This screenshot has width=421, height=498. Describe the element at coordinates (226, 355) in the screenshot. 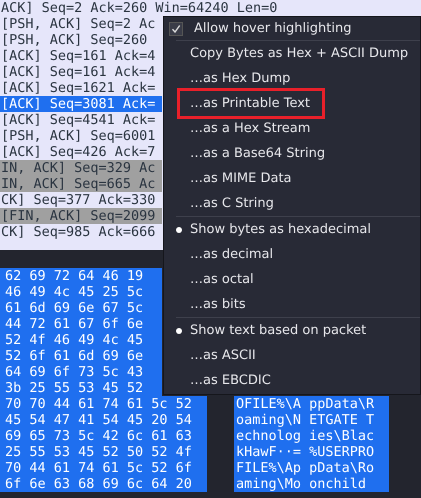

I see `menu-item: …as ASCII` at that location.